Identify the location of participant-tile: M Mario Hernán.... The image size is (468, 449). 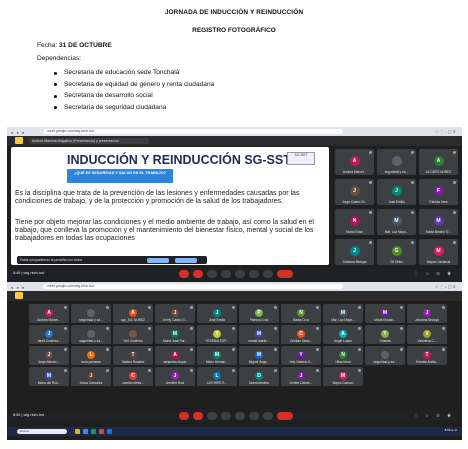
(217, 355).